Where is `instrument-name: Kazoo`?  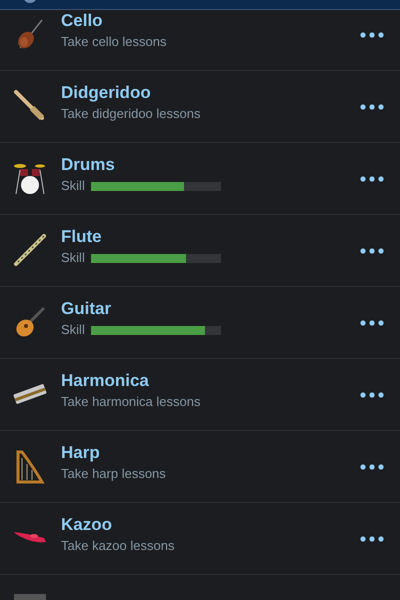 instrument-name: Kazoo is located at coordinates (87, 525).